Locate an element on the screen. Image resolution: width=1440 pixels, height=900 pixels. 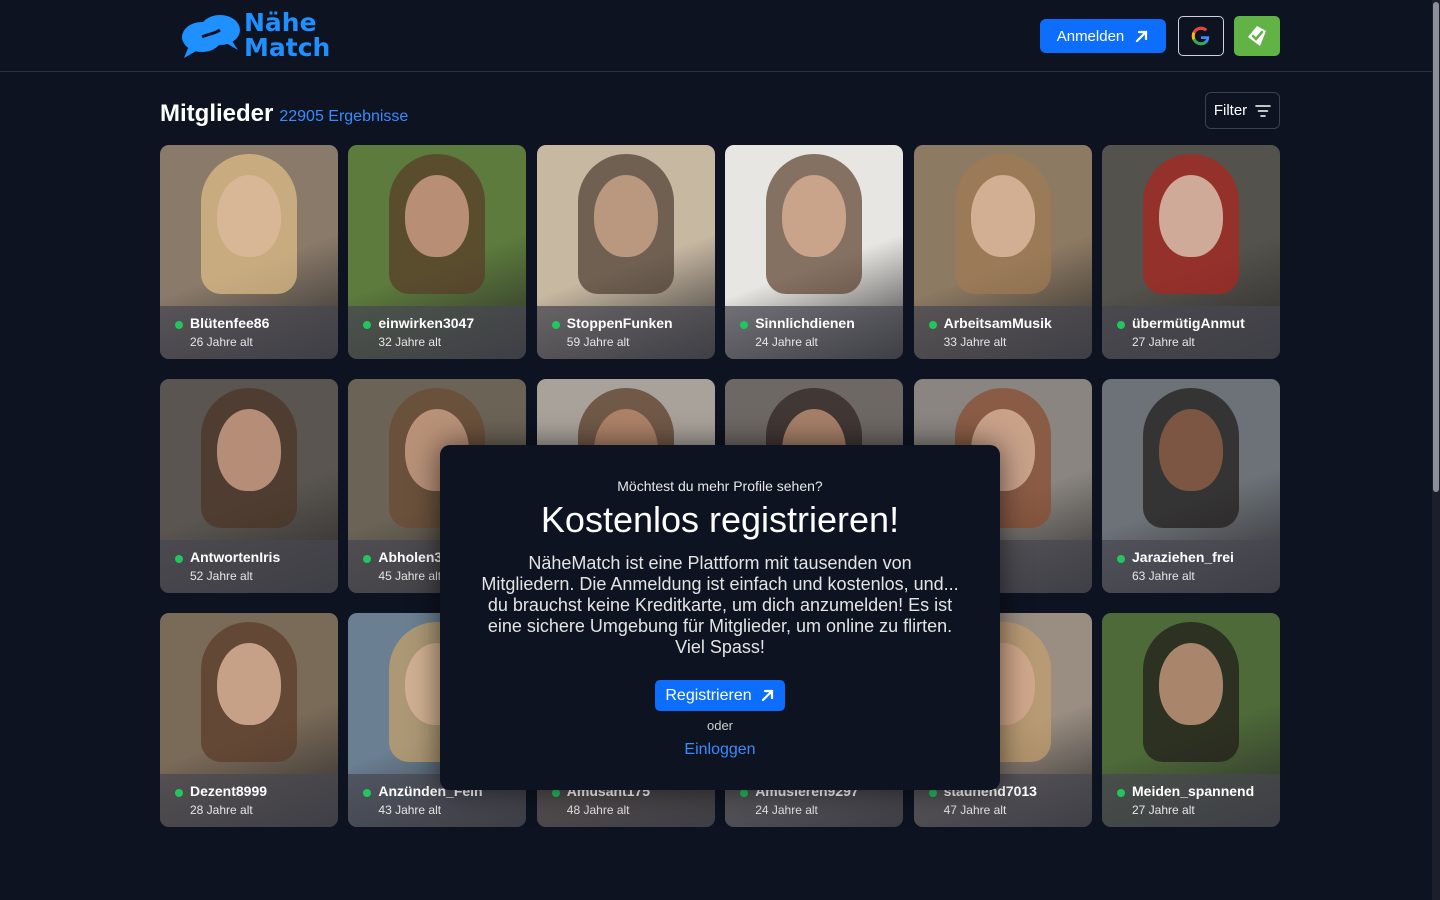
filter-button-label: Filter is located at coordinates (1230, 110).